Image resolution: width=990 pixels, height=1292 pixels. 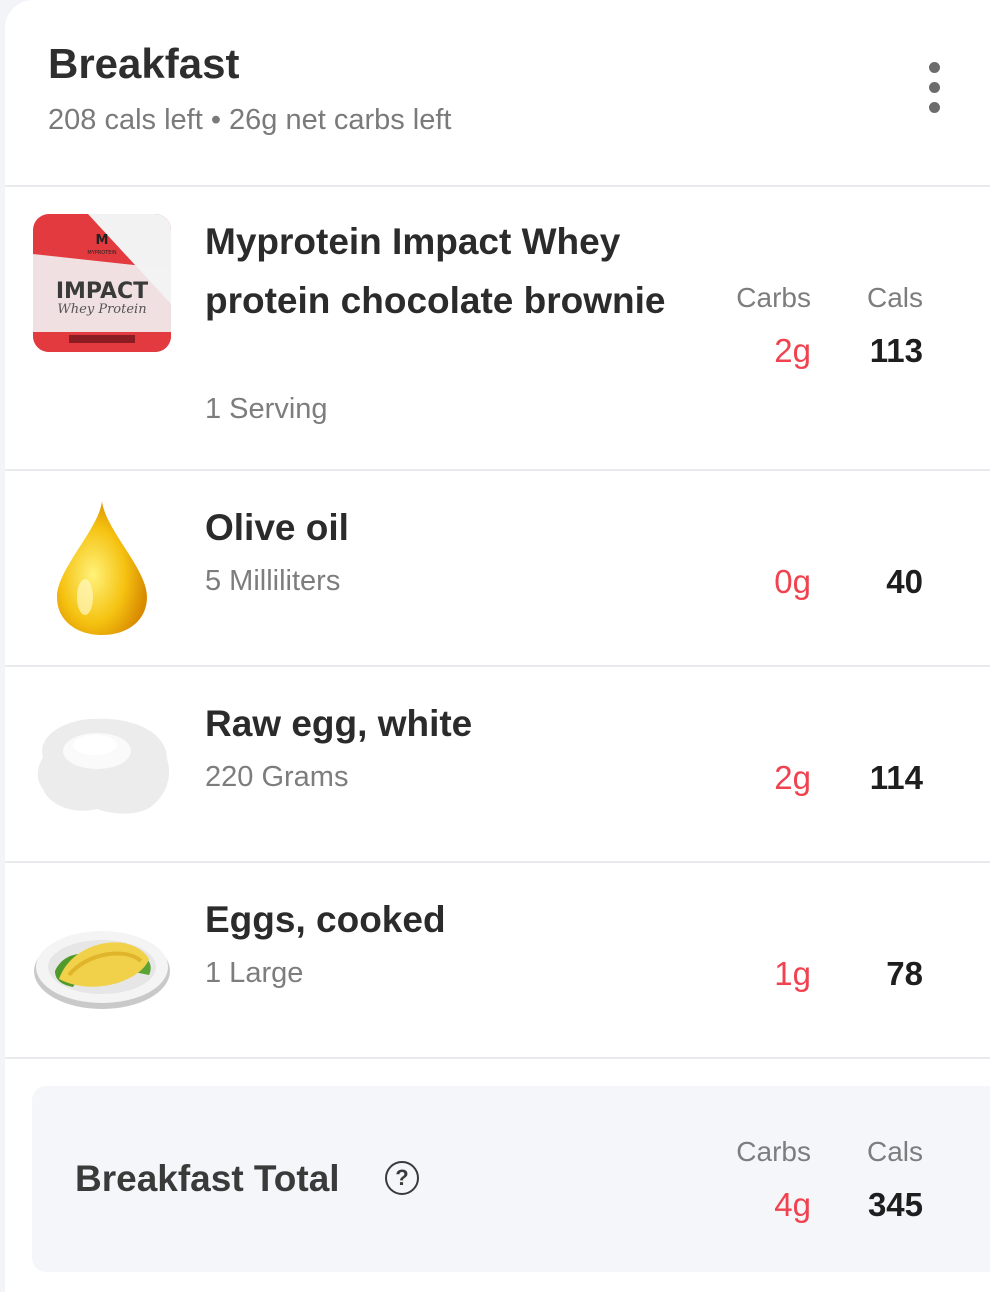 I want to click on meal-remaining-summary: 208 cals left • 26g net carbs left, so click(x=250, y=120).